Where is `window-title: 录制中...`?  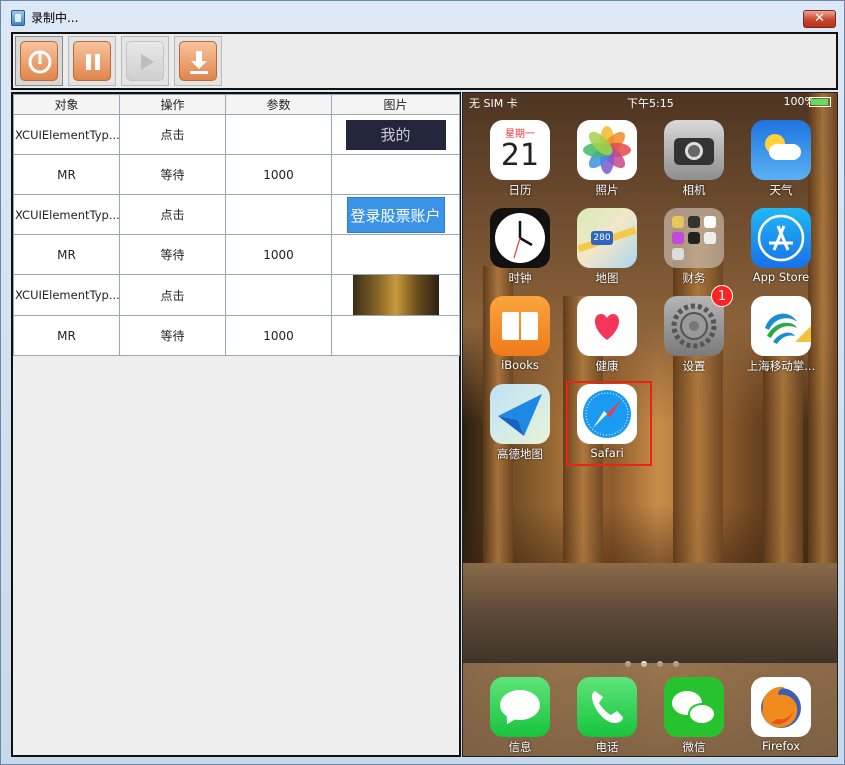 window-title: 录制中... is located at coordinates (55, 18).